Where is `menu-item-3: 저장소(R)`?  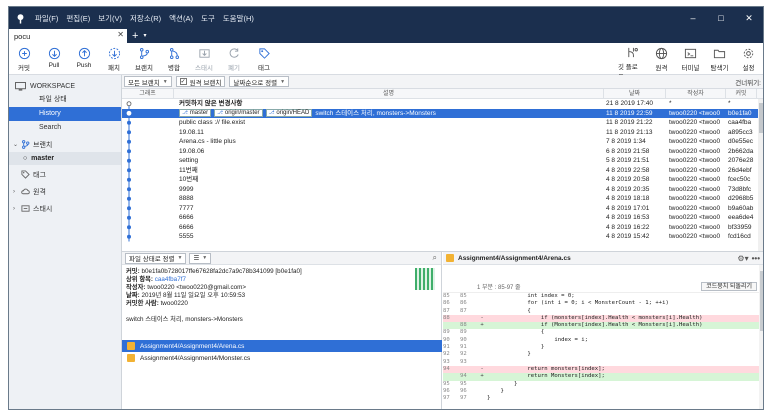 menu-item-3: 저장소(R) is located at coordinates (145, 18).